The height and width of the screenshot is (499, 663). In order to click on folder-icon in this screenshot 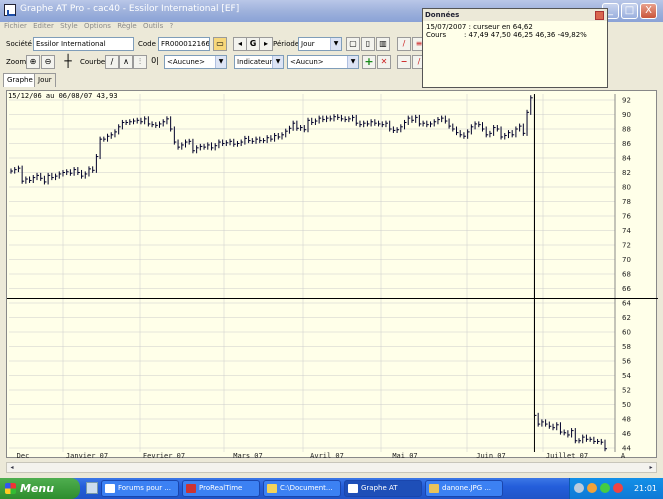, I will do `click(272, 488)`.